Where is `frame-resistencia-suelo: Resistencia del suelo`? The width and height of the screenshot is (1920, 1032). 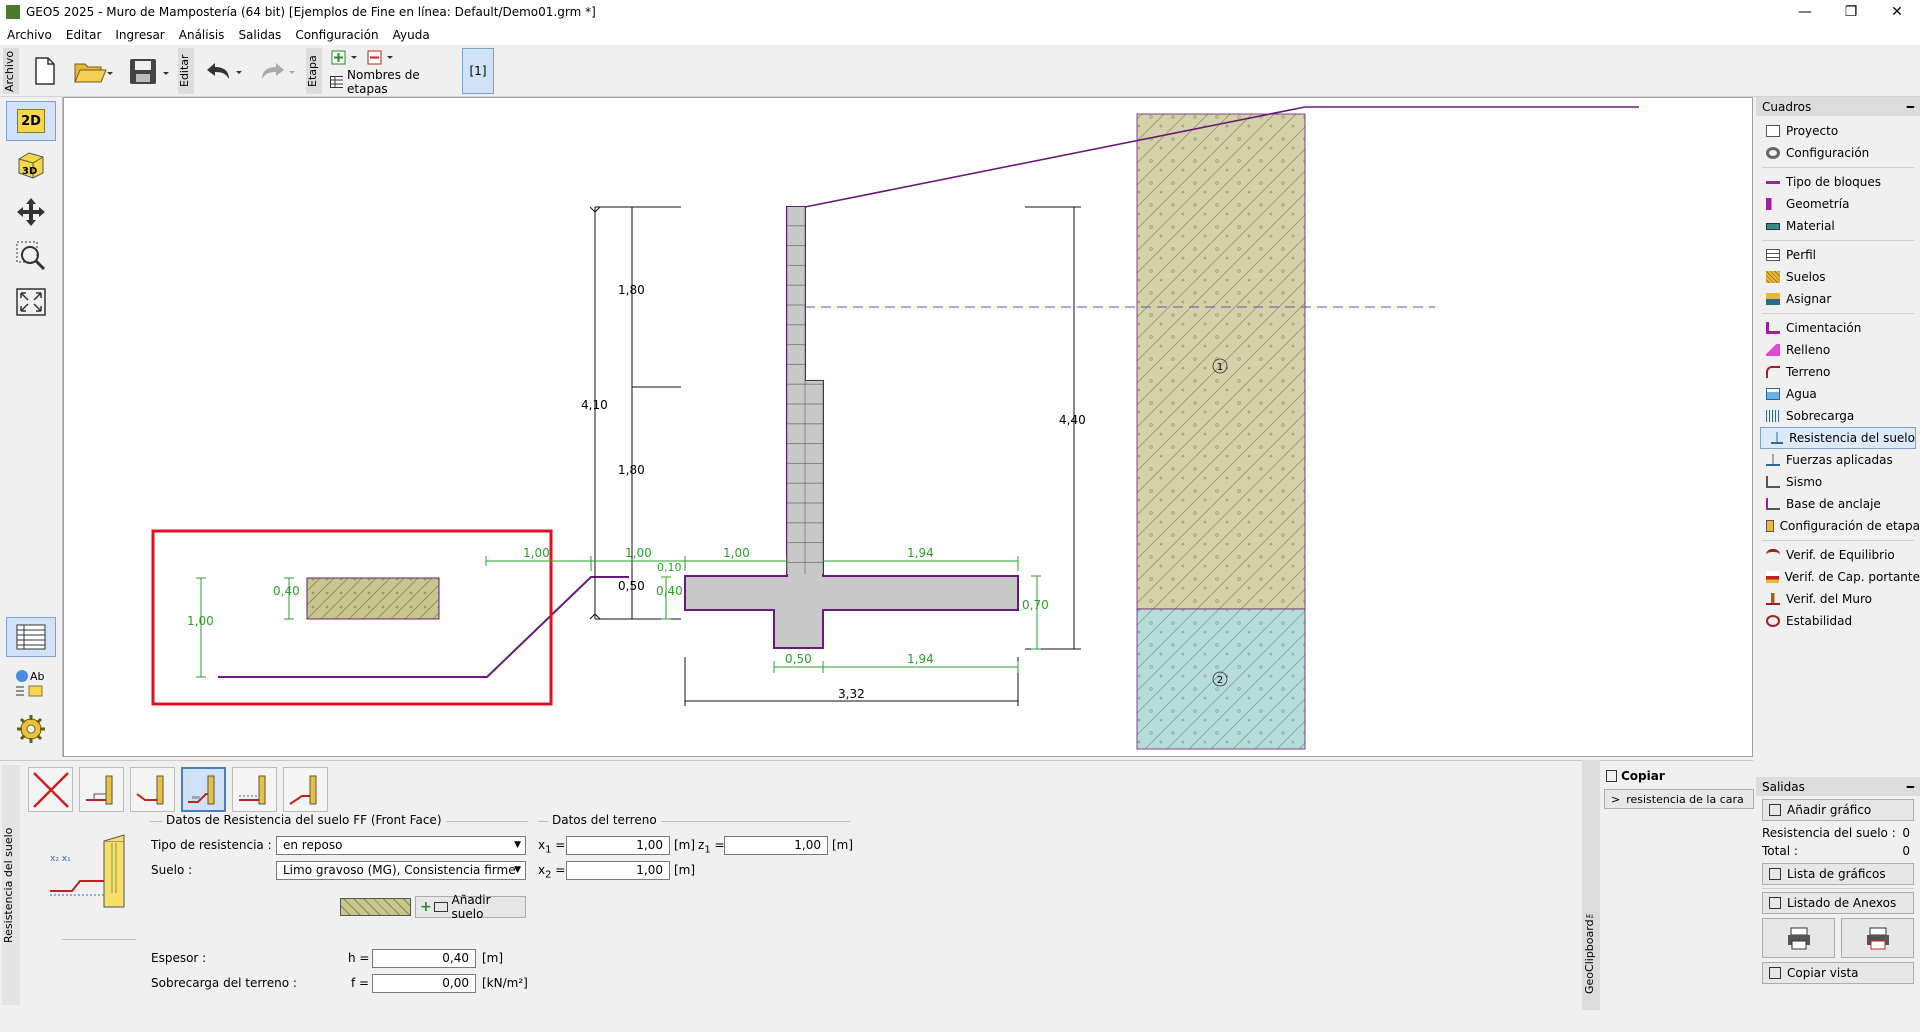
frame-resistencia-suelo: Resistencia del suelo is located at coordinates (1838, 438).